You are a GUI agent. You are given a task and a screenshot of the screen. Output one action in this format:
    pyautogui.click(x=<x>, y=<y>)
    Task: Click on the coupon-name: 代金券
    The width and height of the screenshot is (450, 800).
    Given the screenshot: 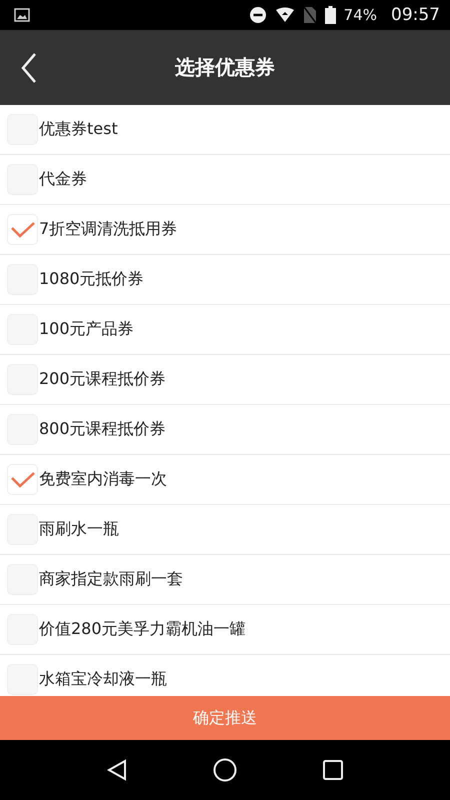 What is the action you would take?
    pyautogui.click(x=63, y=179)
    